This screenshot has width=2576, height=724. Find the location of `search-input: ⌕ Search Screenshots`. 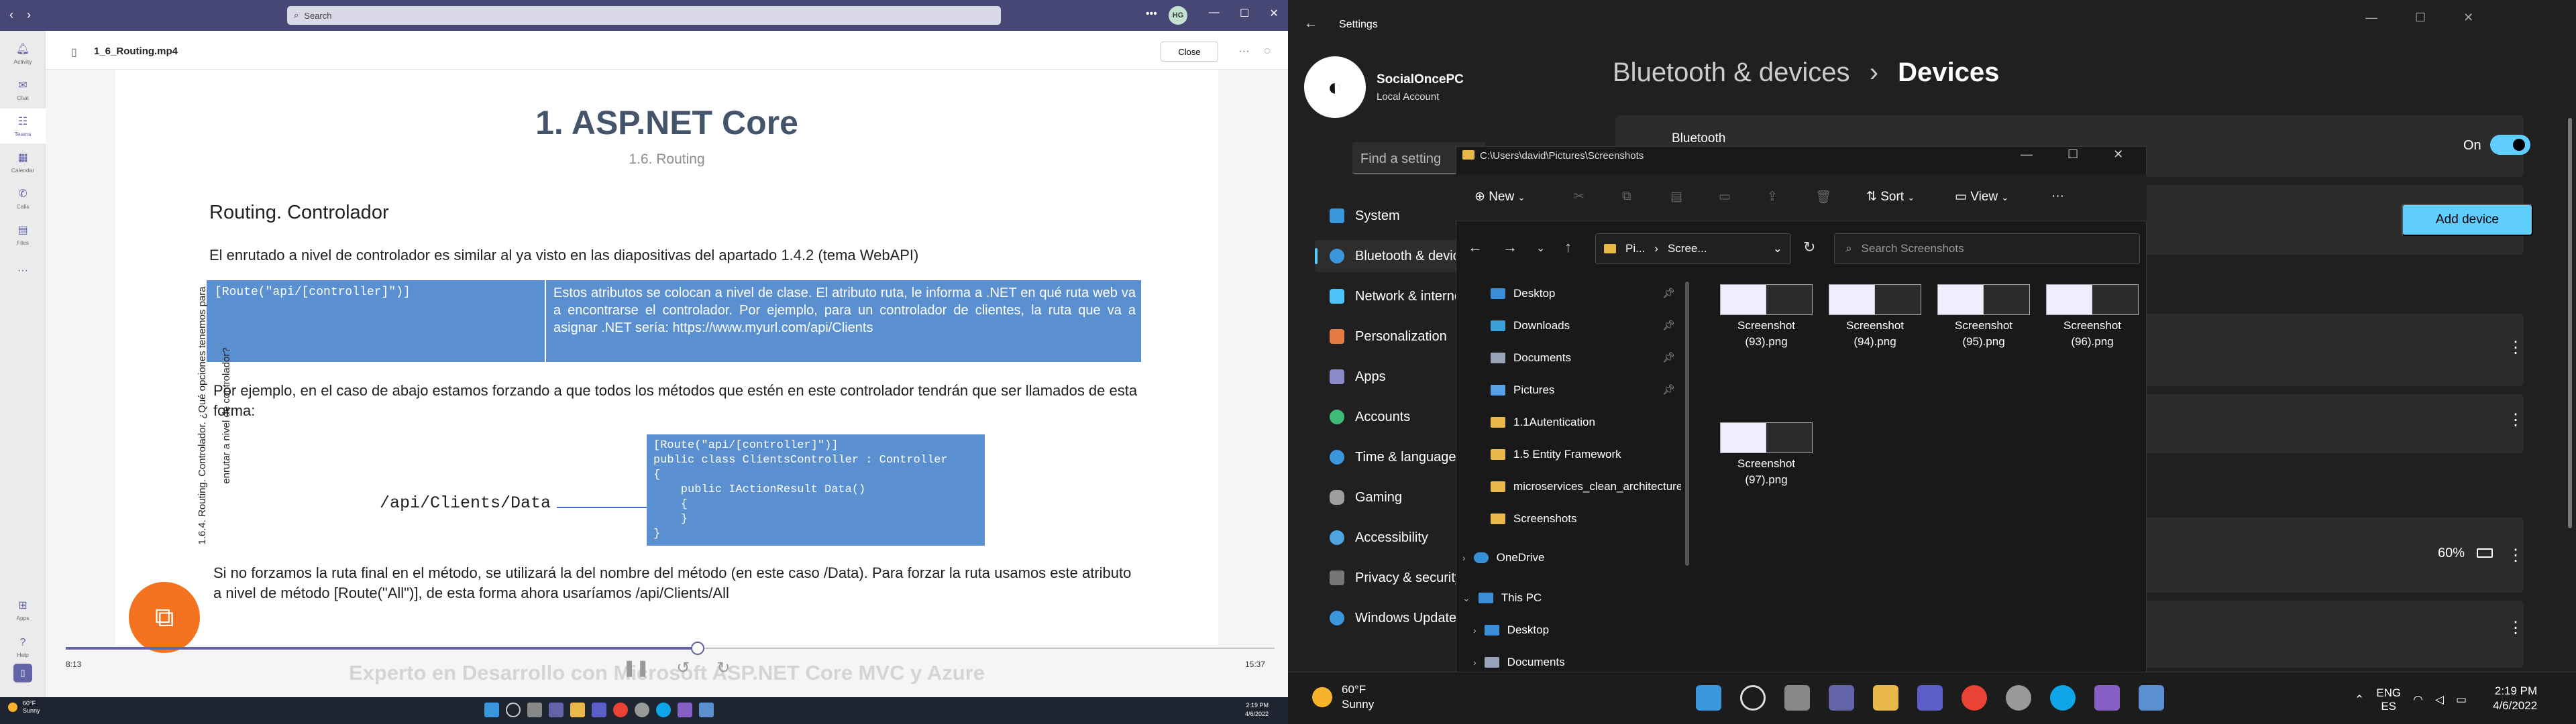

search-input: ⌕ Search Screenshots is located at coordinates (1987, 248).